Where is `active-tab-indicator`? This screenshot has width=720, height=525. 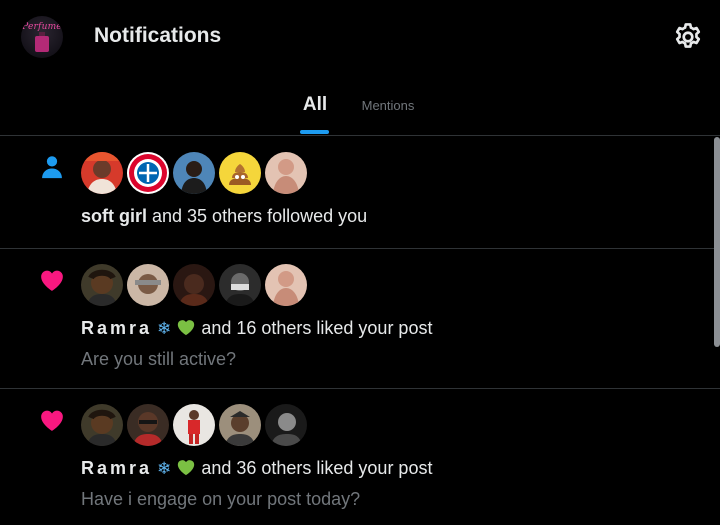
active-tab-indicator is located at coordinates (314, 132).